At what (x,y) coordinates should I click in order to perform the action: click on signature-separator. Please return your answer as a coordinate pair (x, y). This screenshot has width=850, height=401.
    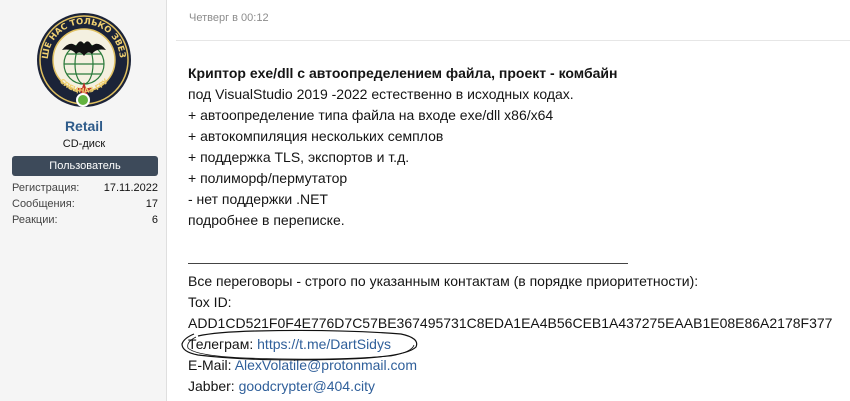
    Looking at the image, I should click on (408, 263).